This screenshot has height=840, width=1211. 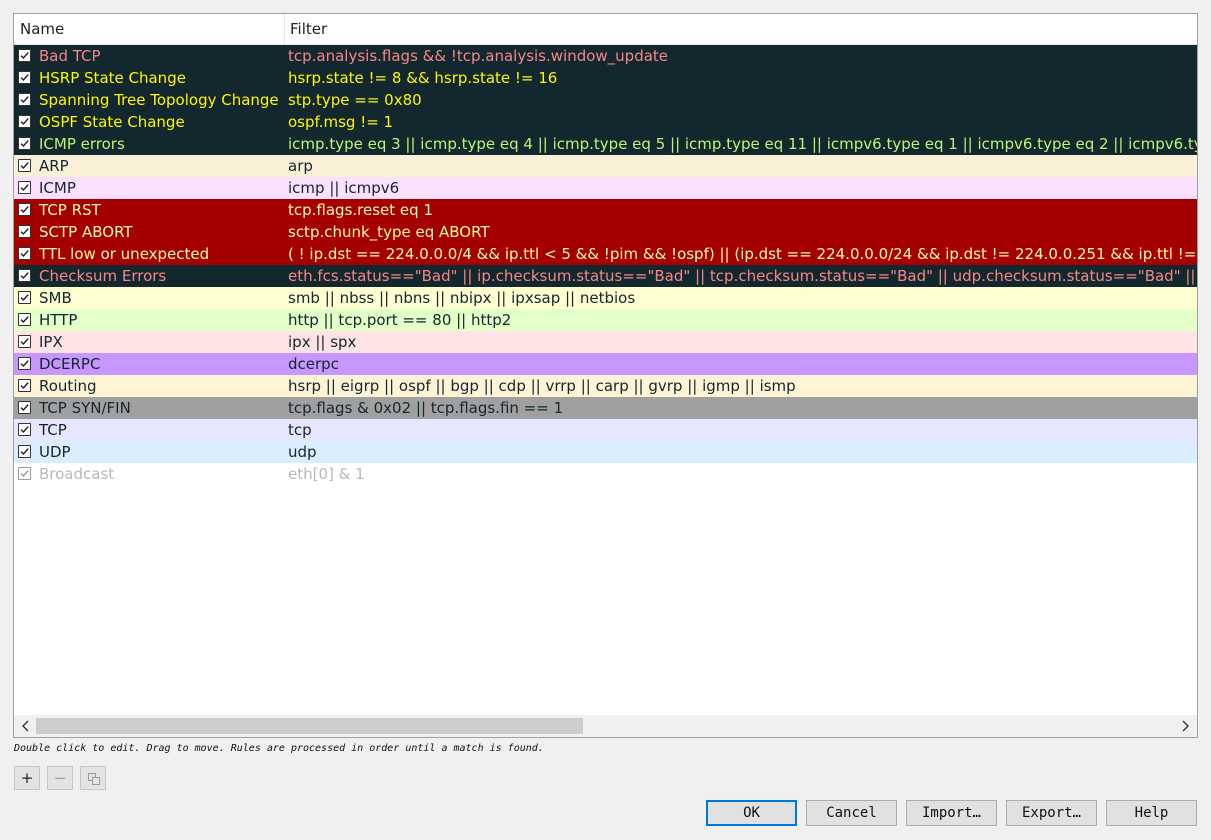 What do you see at coordinates (605, 430) in the screenshot?
I see `rule-row: TCP tcp` at bounding box center [605, 430].